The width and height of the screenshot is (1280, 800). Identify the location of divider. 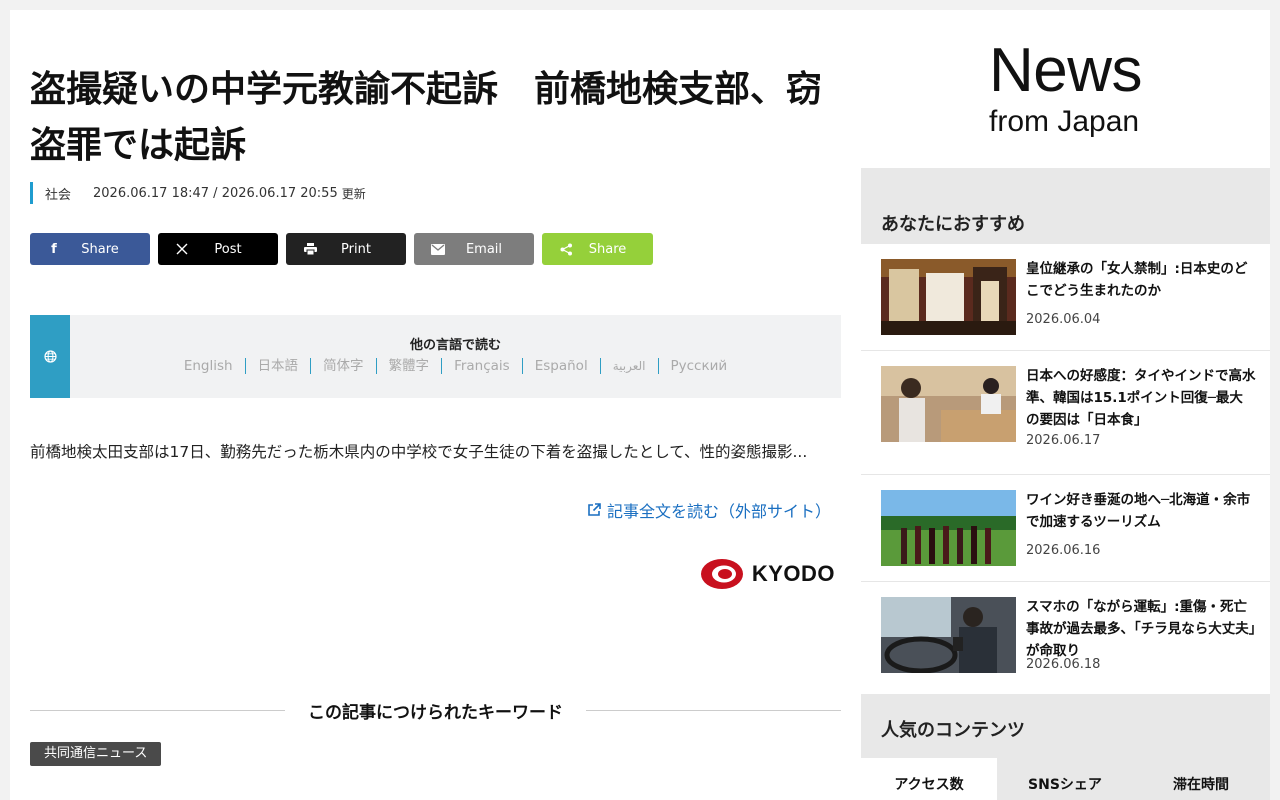
(713, 710).